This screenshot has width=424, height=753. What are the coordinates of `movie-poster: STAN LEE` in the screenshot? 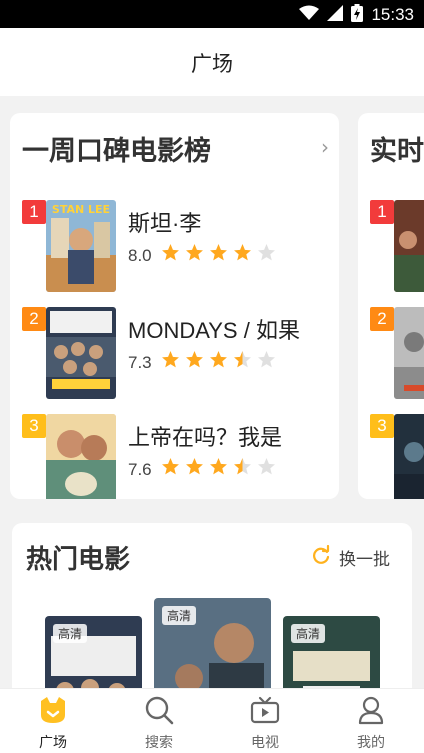 It's located at (81, 246).